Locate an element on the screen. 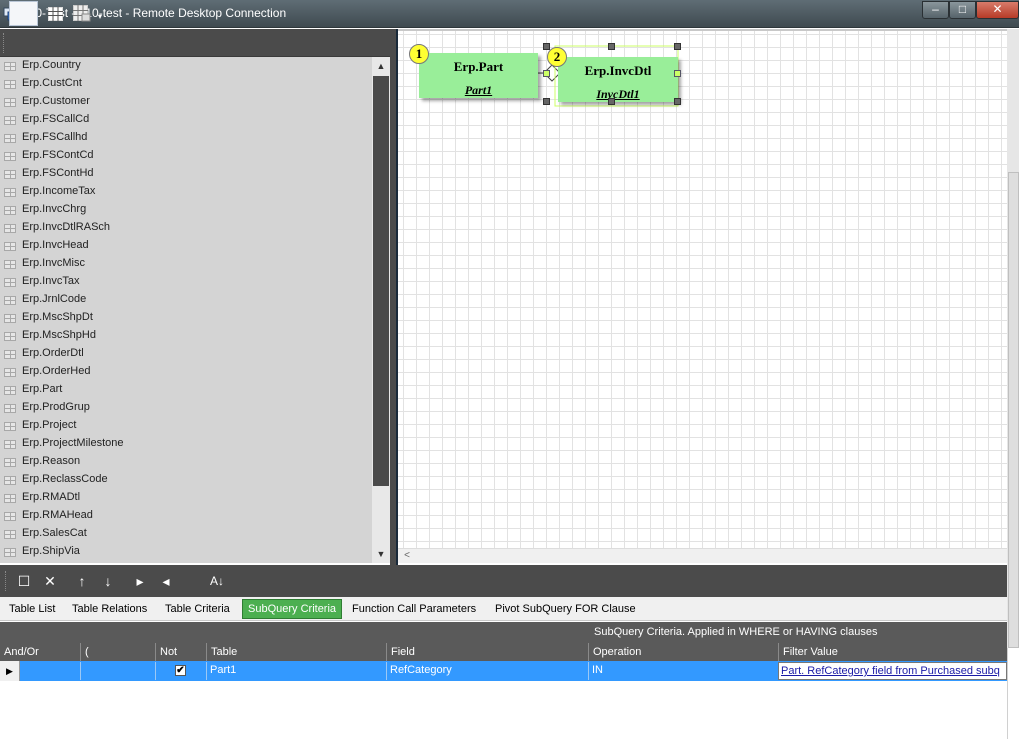 The width and height of the screenshot is (1019, 739). list-item: Erp.FSContCd is located at coordinates (186, 156).